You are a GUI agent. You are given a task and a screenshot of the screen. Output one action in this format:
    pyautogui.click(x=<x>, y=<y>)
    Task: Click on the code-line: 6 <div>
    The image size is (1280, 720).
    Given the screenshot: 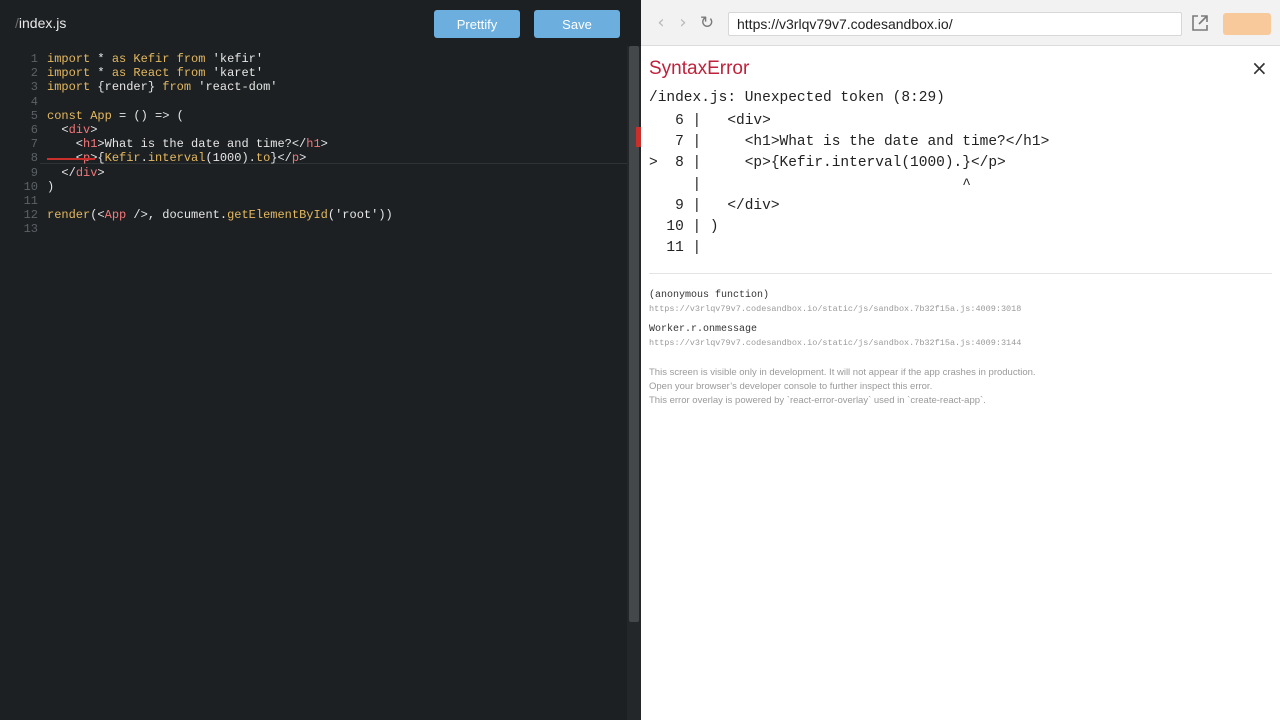 What is the action you would take?
    pyautogui.click(x=313, y=130)
    